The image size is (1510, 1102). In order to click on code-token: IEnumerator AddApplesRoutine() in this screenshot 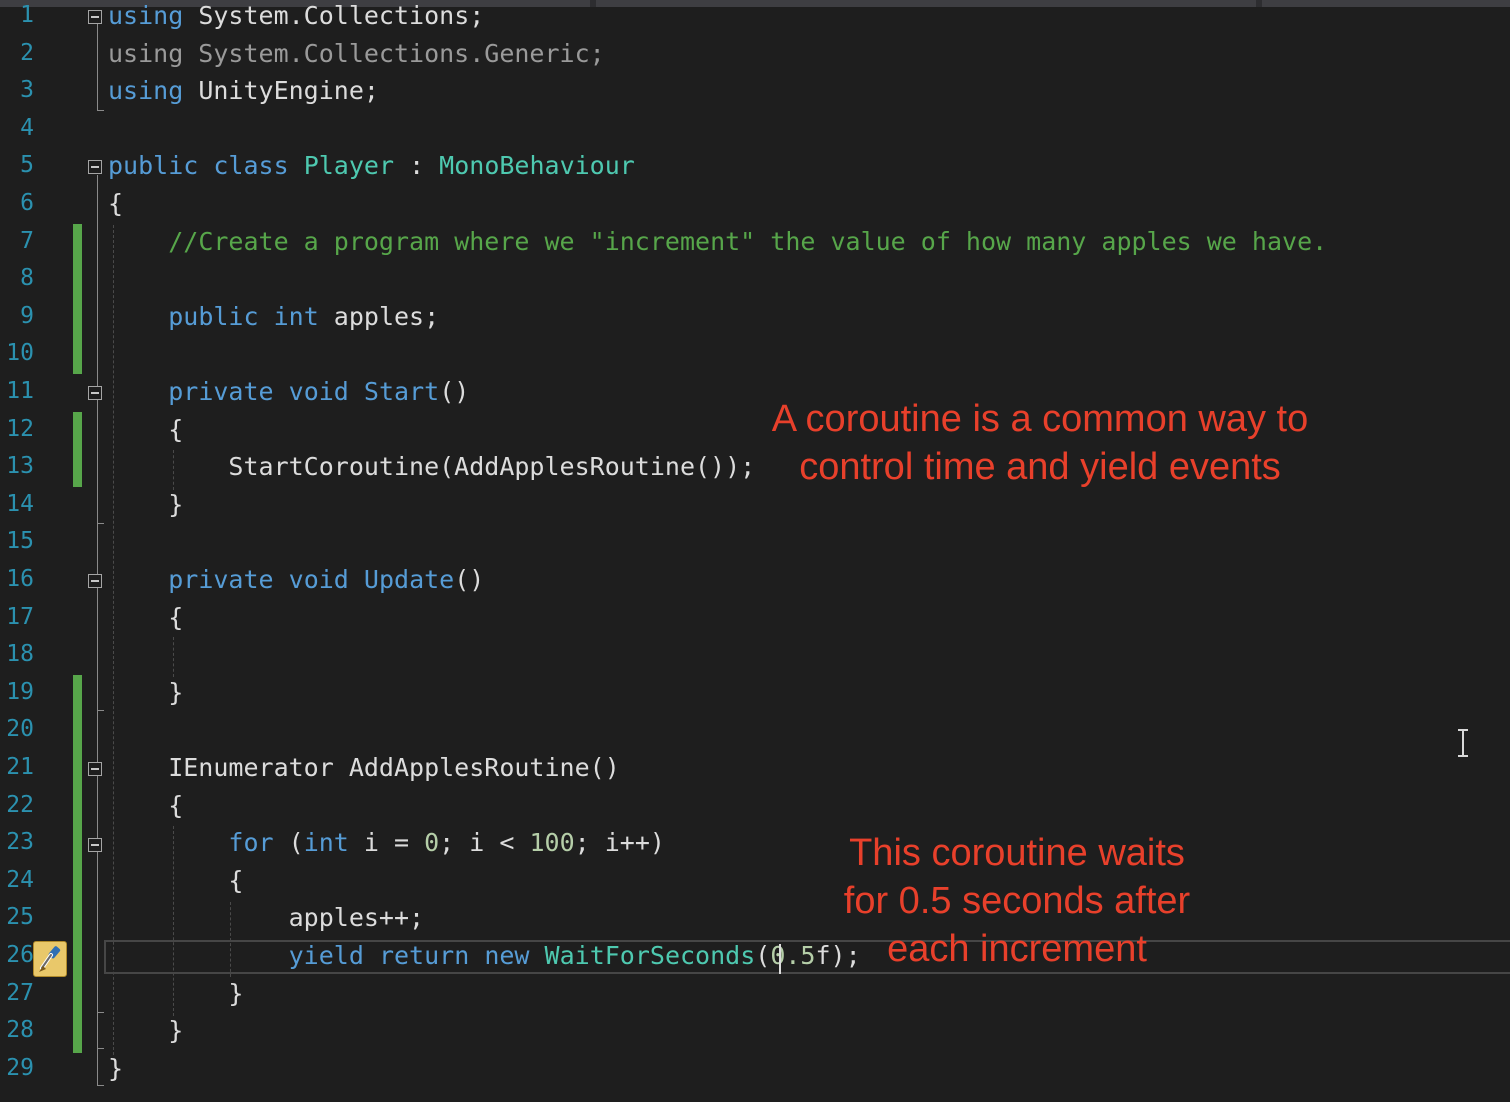, I will do `click(364, 767)`.